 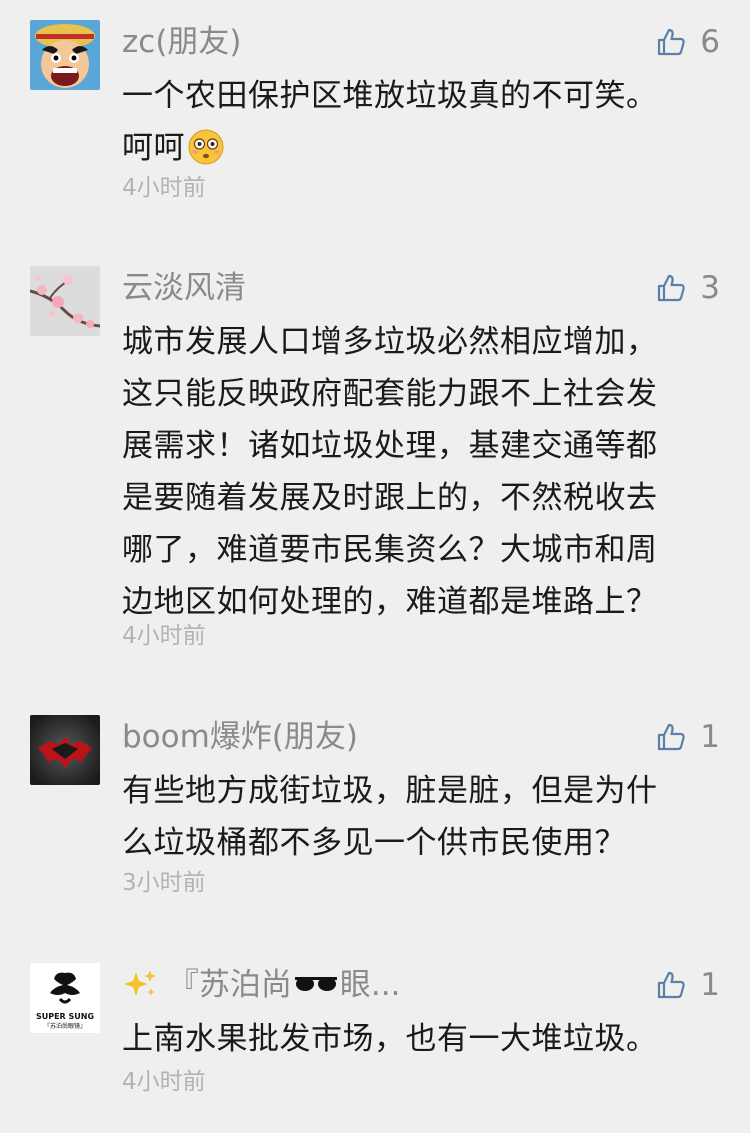 What do you see at coordinates (688, 288) in the screenshot?
I see `like-button: 3` at bounding box center [688, 288].